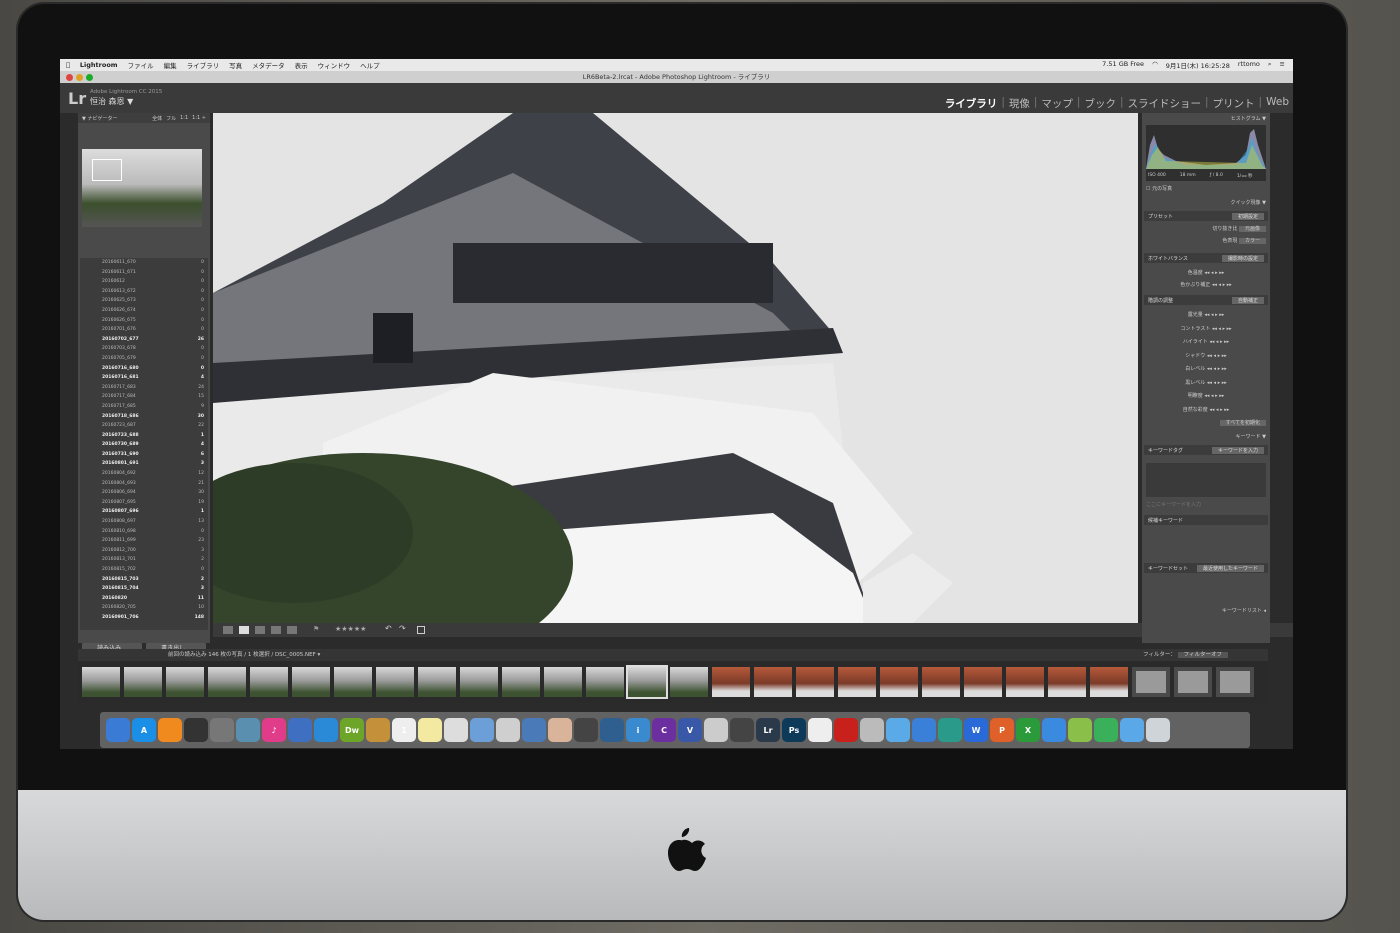 Image resolution: width=1400 pixels, height=933 pixels. Describe the element at coordinates (1206, 300) in the screenshot. I see `tone-control-row: 階調の調整 自動補正` at that location.